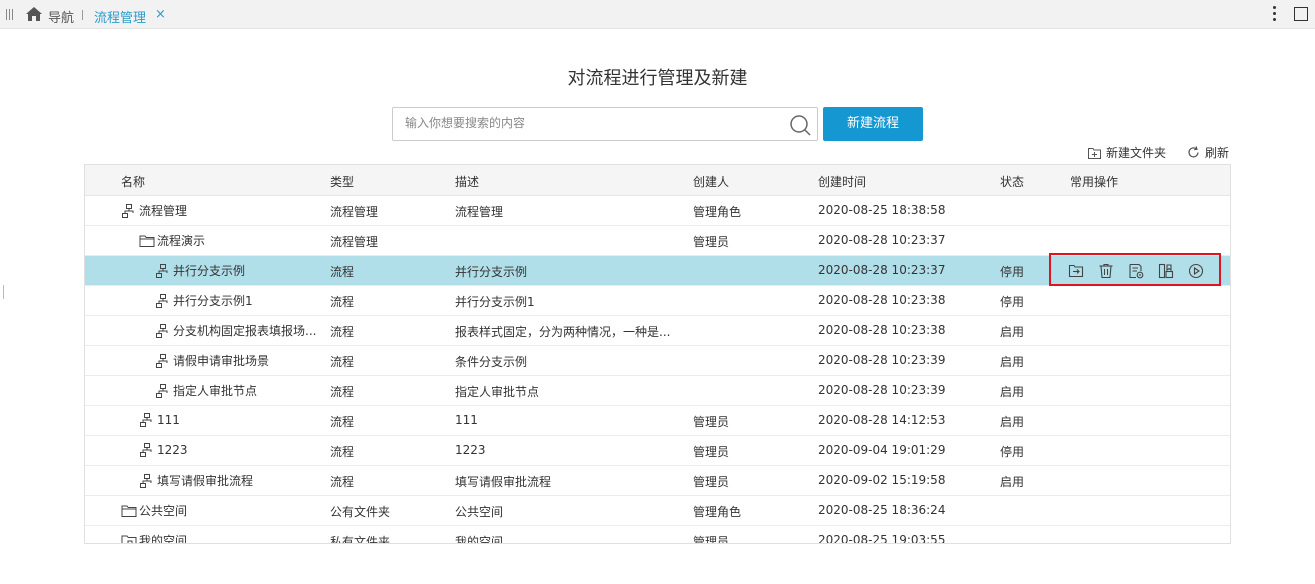  What do you see at coordinates (657, 241) in the screenshot?
I see `table-row: 流程演示 流程管理 管理员 2020-08-28 10:23:37` at bounding box center [657, 241].